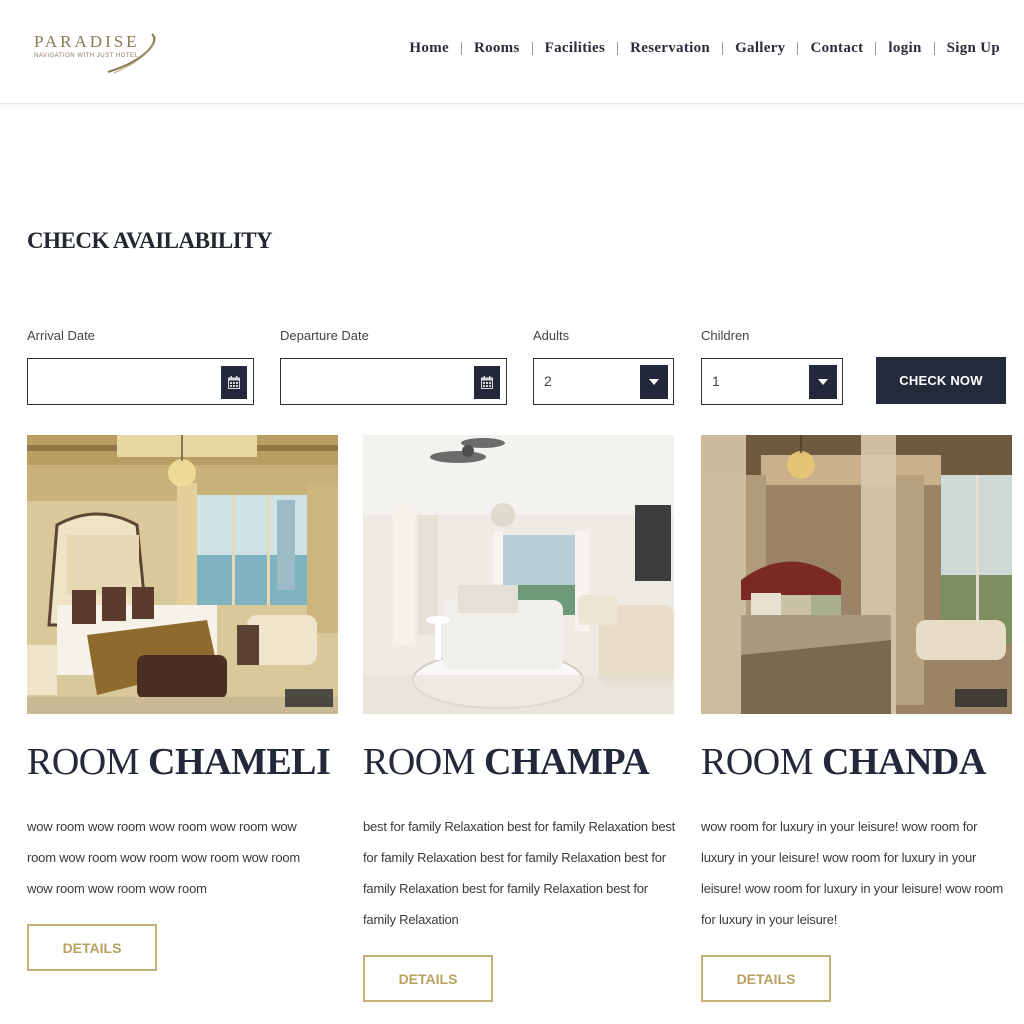 This screenshot has height=1024, width=1024. I want to click on room-chameli-title: ROOM CHAMELI, so click(179, 762).